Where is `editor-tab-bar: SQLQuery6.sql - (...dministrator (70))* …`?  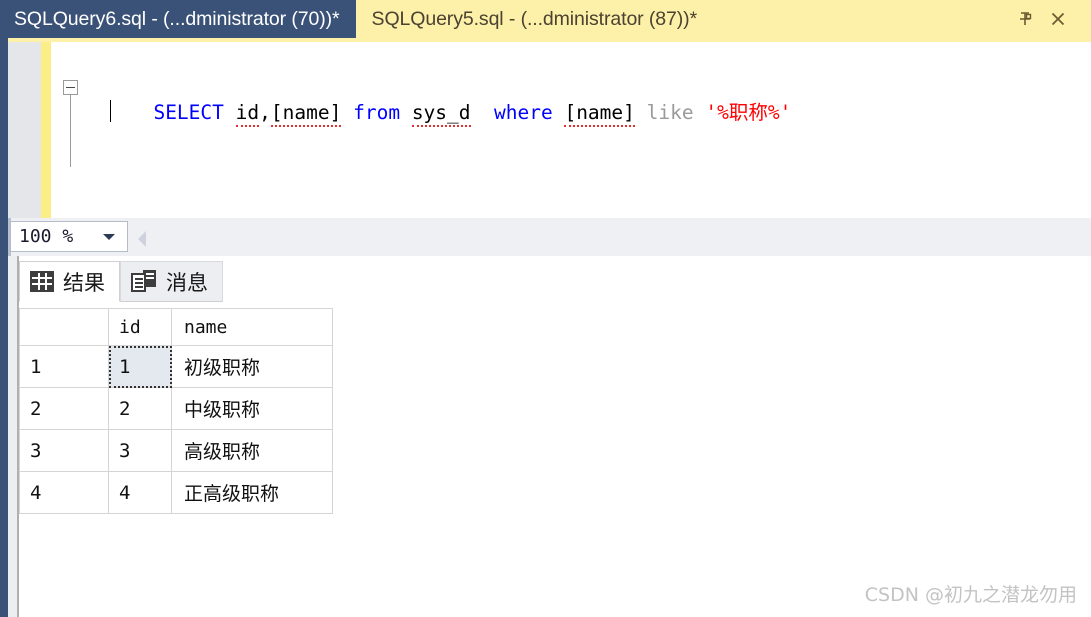 editor-tab-bar: SQLQuery6.sql - (...dministrator (70))* … is located at coordinates (545, 19).